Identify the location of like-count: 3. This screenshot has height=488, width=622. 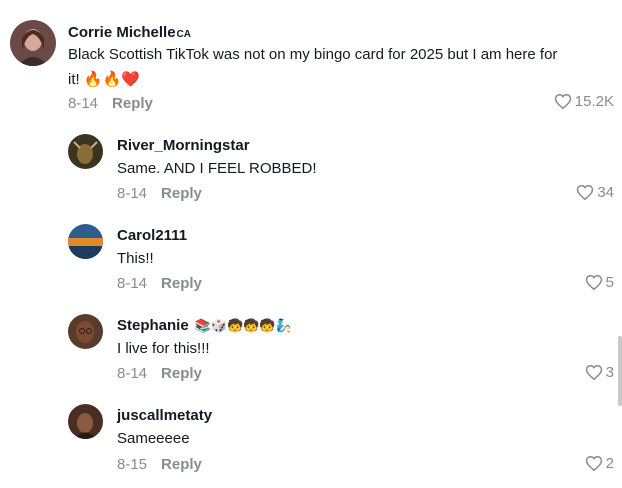
(609, 372).